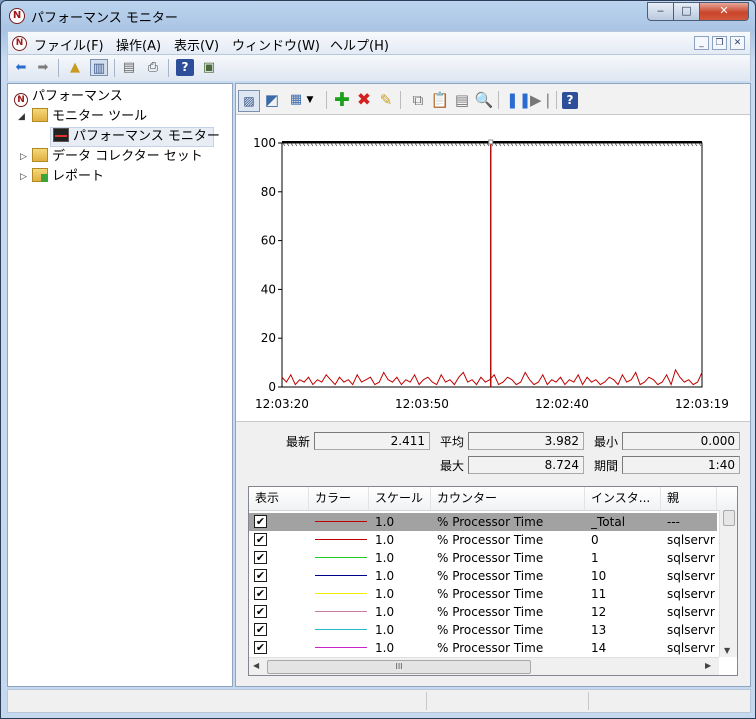 The width and height of the screenshot is (756, 719). Describe the element at coordinates (256, 665) in the screenshot. I see `scroll-left-arrow-icon: ◀` at that location.